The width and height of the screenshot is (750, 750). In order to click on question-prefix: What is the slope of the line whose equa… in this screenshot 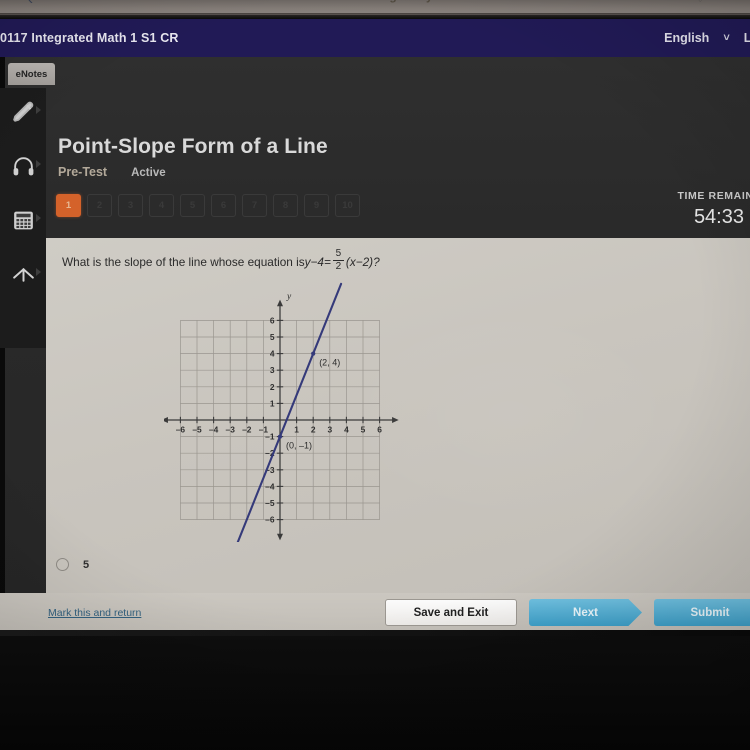, I will do `click(183, 261)`.